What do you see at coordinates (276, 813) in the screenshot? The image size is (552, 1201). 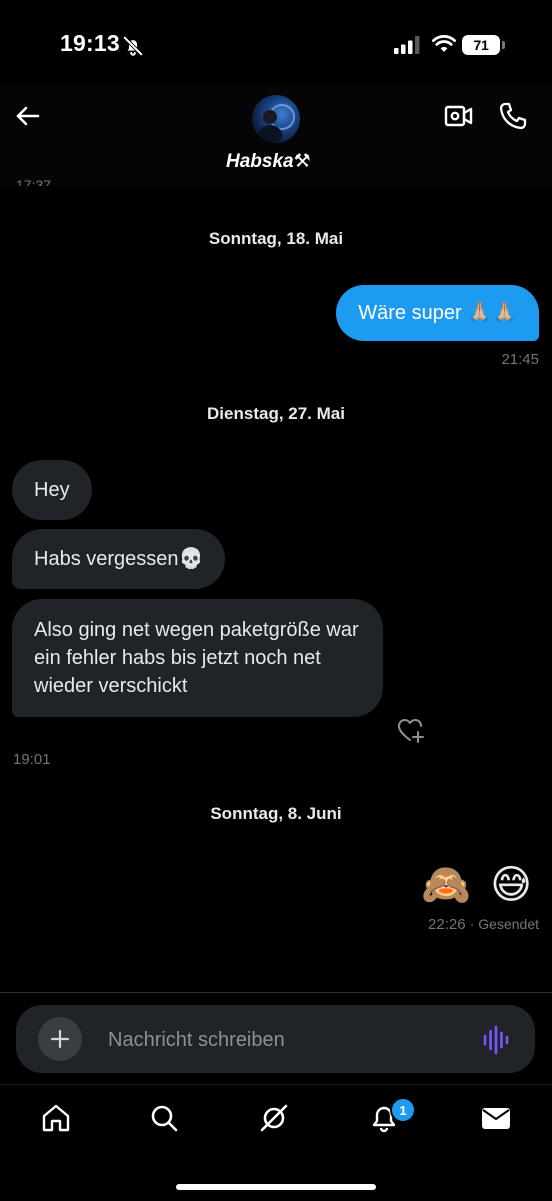 I see `date-separator: Sonntag, 8. Juni` at bounding box center [276, 813].